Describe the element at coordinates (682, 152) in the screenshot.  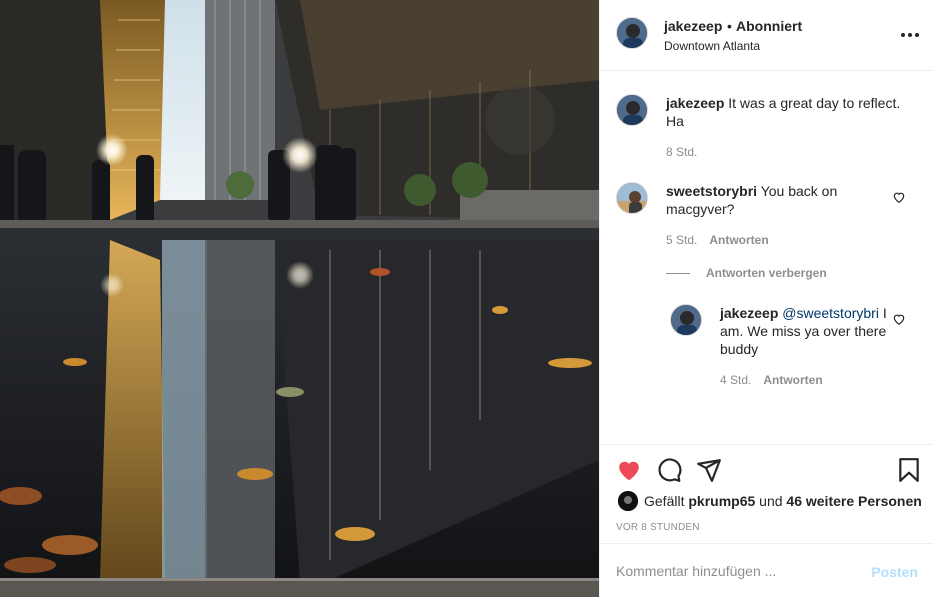
I see `caption-time: 8 Std.` at that location.